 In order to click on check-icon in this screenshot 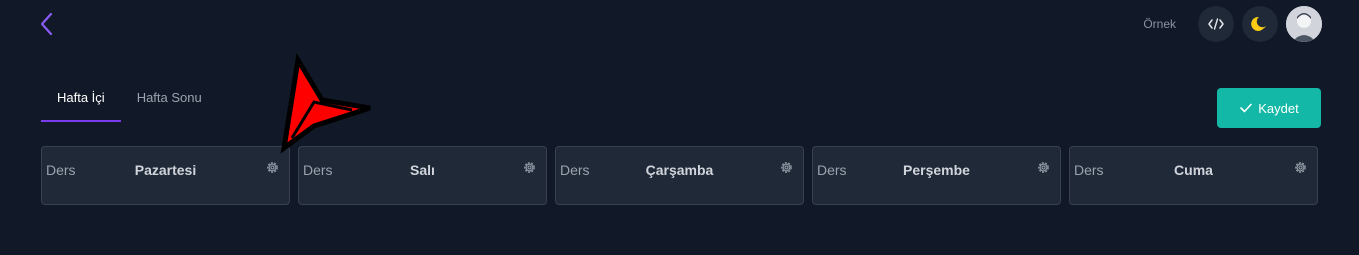, I will do `click(1246, 108)`.